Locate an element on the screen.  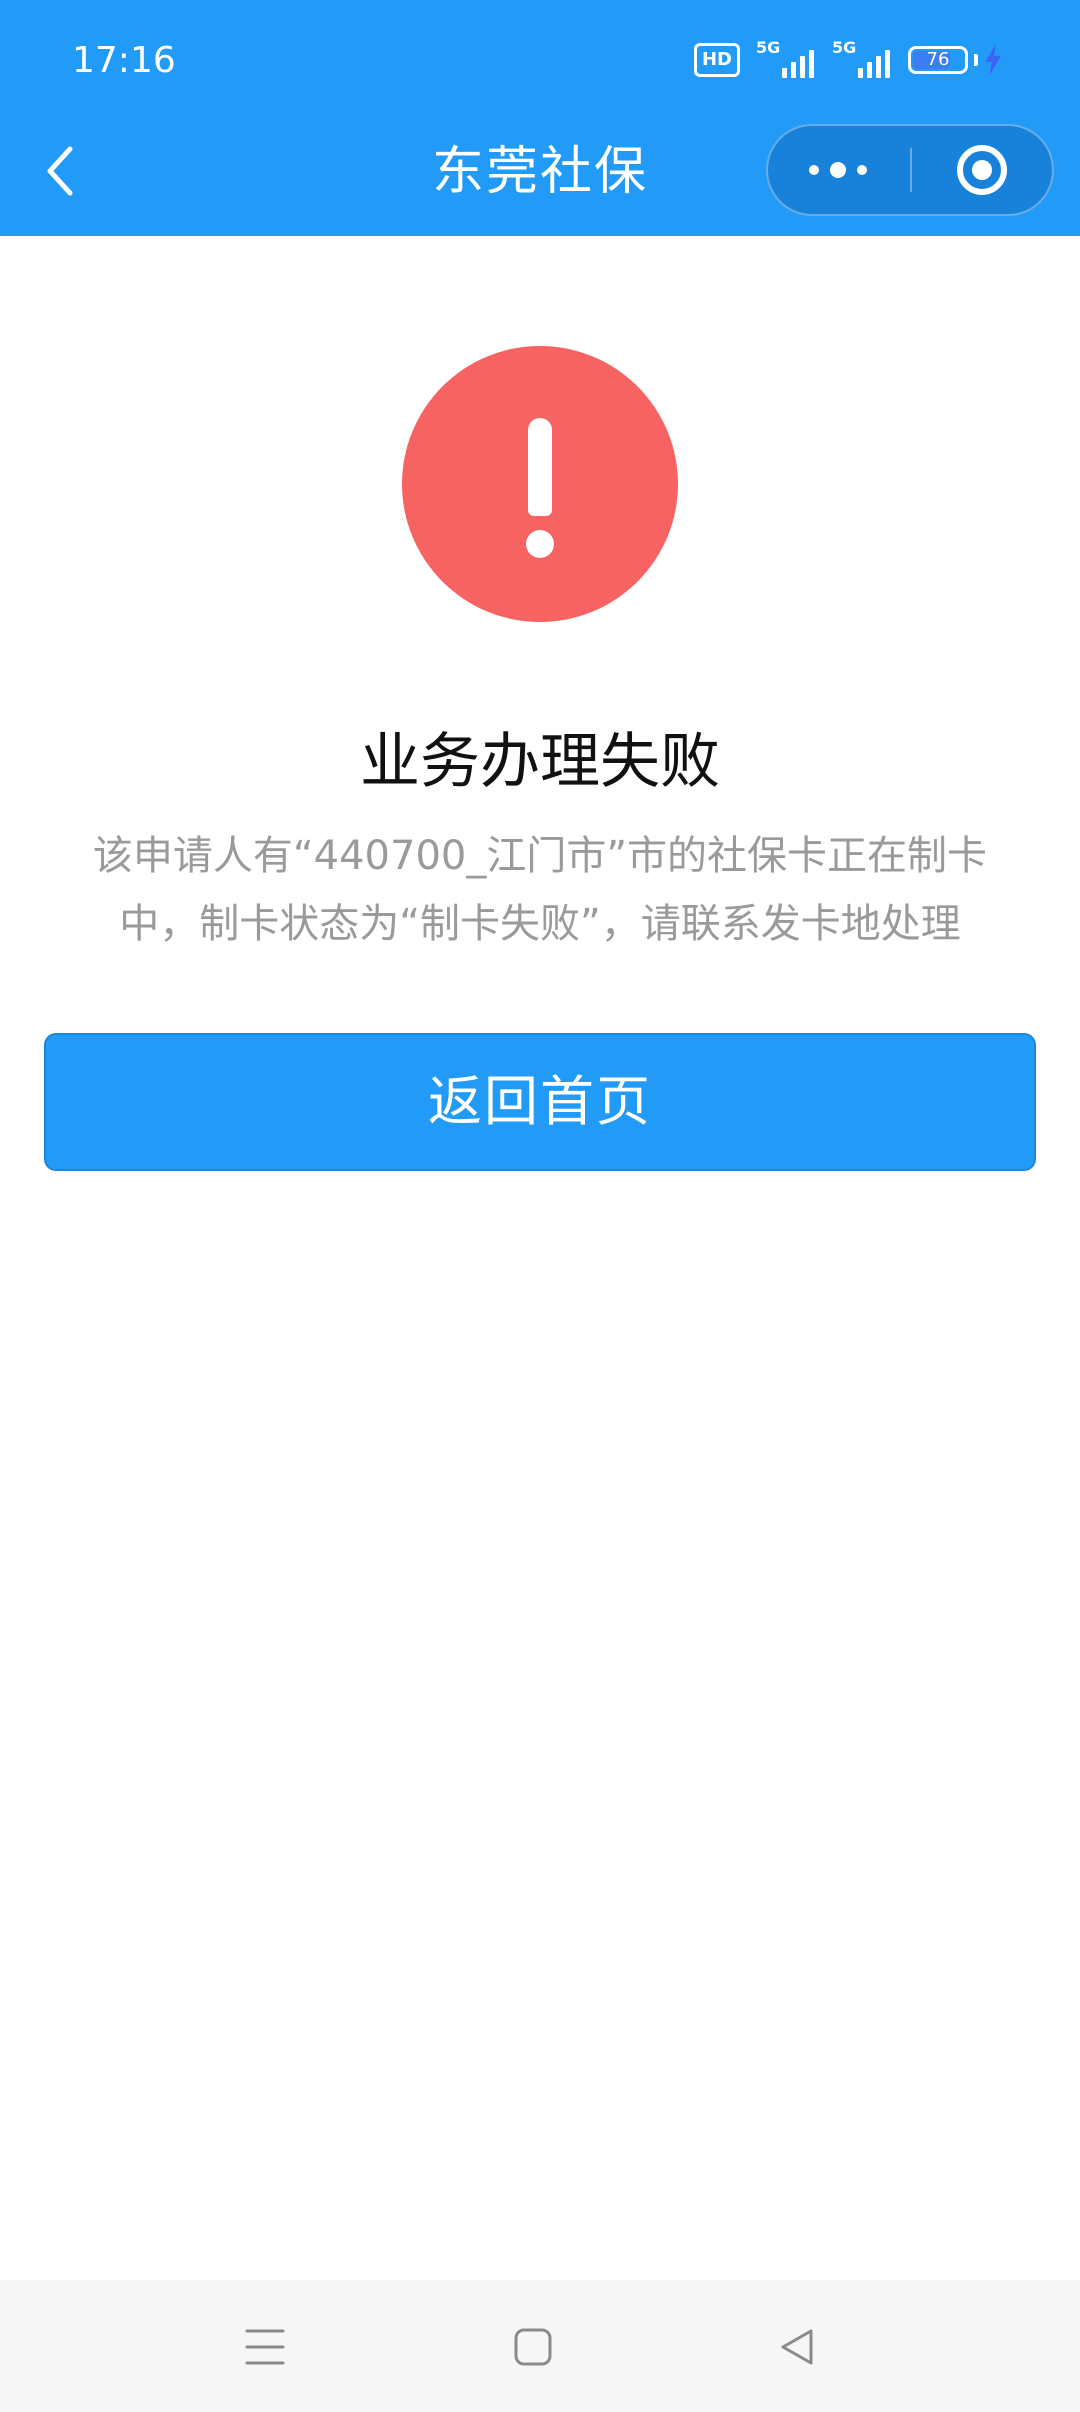
system-home-button is located at coordinates (533, 2347).